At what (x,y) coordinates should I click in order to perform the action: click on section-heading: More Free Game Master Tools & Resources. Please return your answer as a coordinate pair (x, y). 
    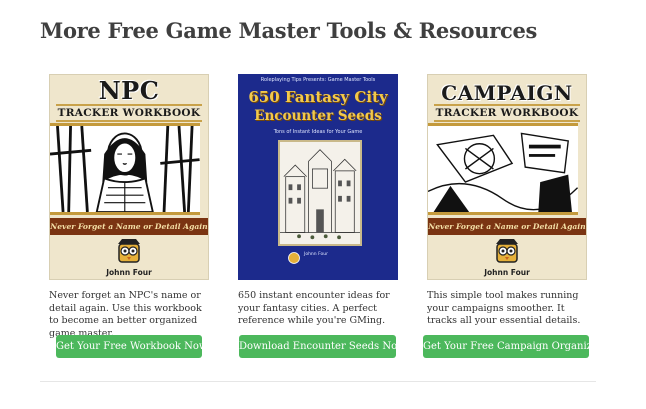
    Looking at the image, I should click on (289, 30).